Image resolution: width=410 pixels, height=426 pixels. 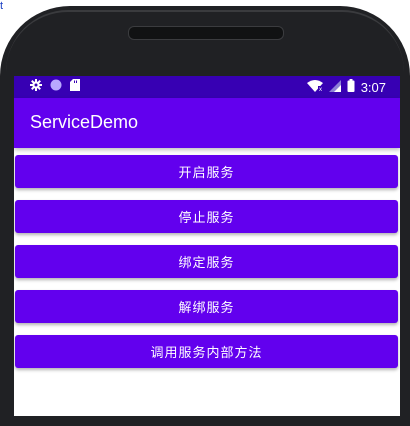 What do you see at coordinates (2, 6) in the screenshot?
I see `corner-text: t` at bounding box center [2, 6].